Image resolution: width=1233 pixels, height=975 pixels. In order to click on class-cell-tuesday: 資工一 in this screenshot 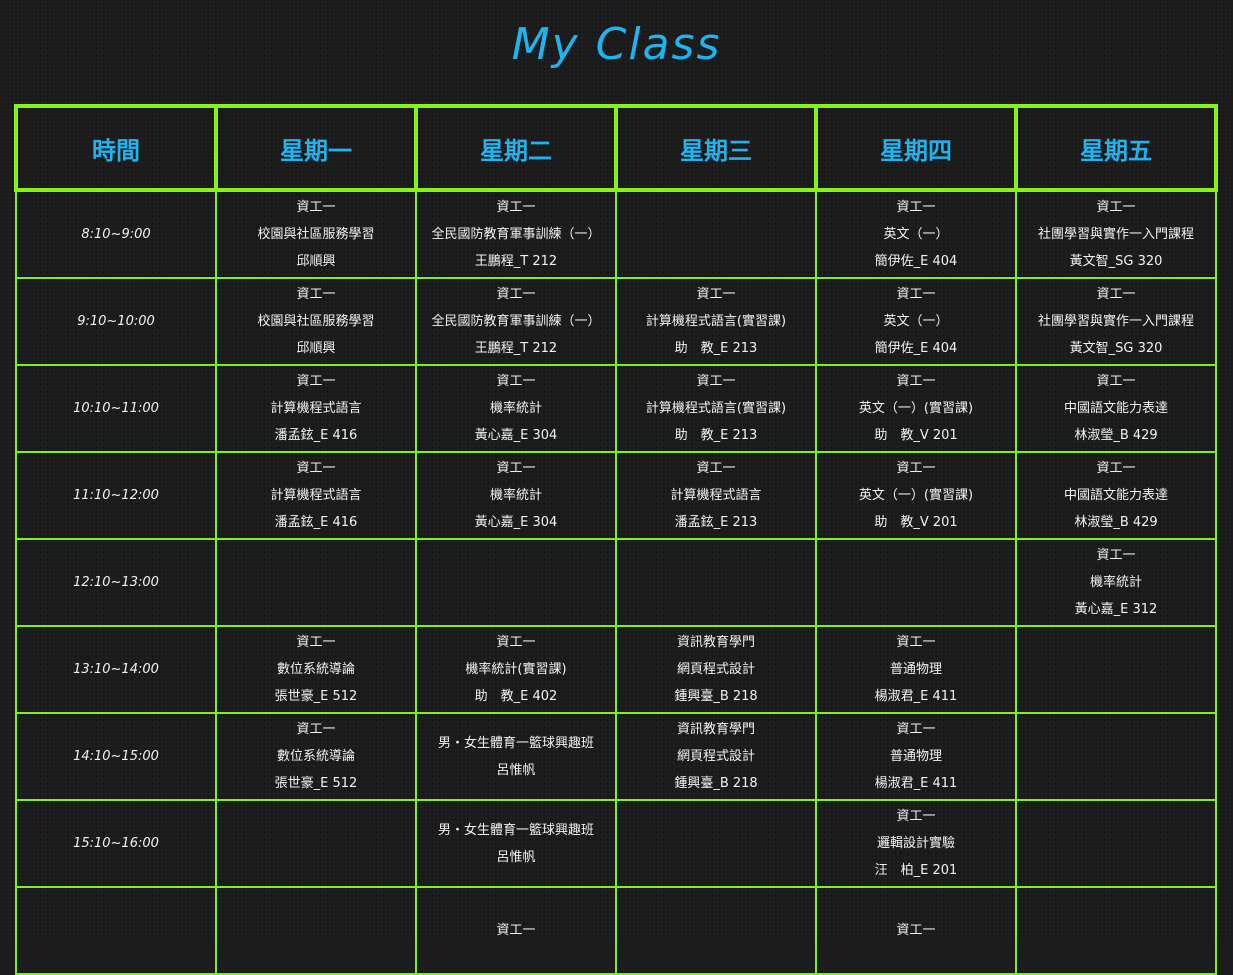, I will do `click(516, 930)`.